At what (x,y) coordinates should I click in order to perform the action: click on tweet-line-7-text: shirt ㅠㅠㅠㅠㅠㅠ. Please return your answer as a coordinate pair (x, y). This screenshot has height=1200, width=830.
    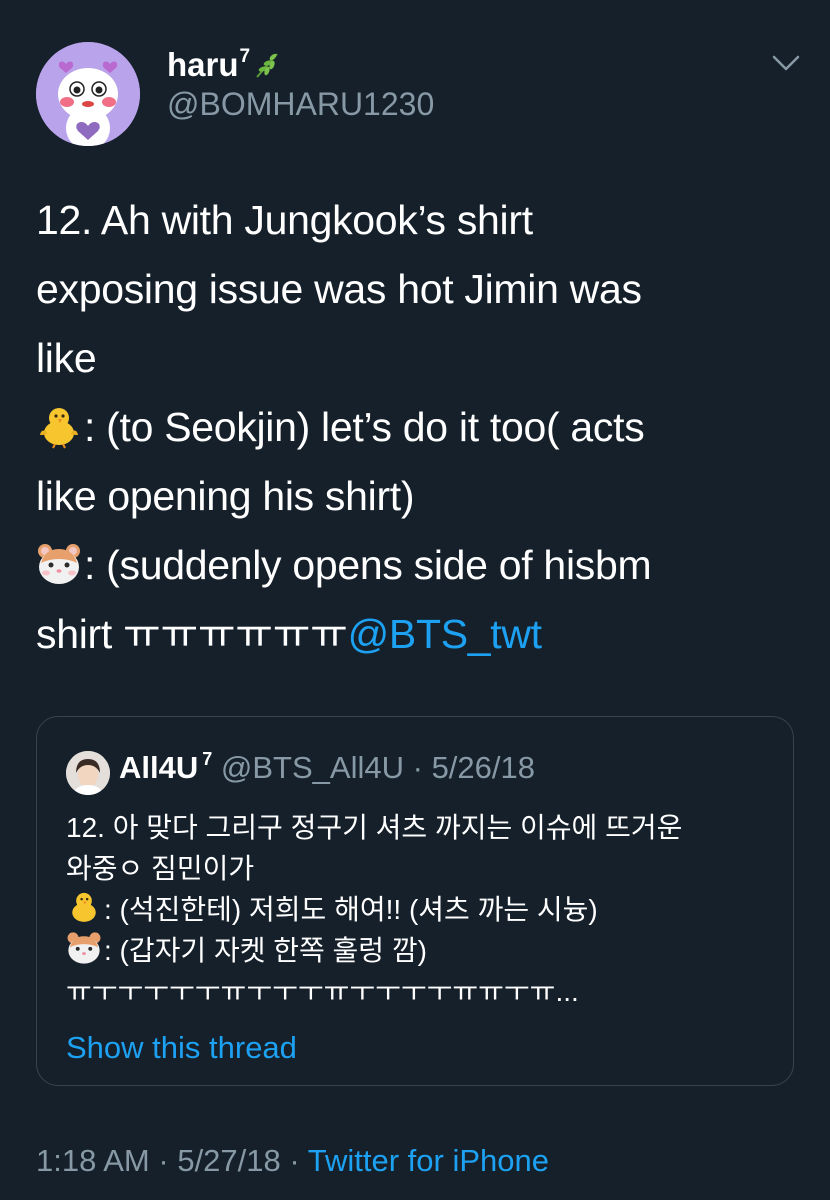
    Looking at the image, I should click on (192, 634).